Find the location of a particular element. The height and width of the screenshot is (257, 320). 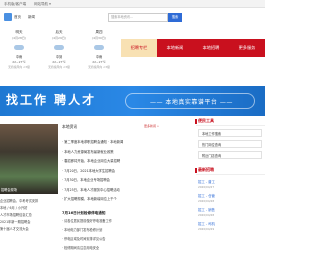

weather-day-1: 明天 (4月28日) 中雨 22~27℃ 无持续风向 <3级 is located at coordinates (19, 52).